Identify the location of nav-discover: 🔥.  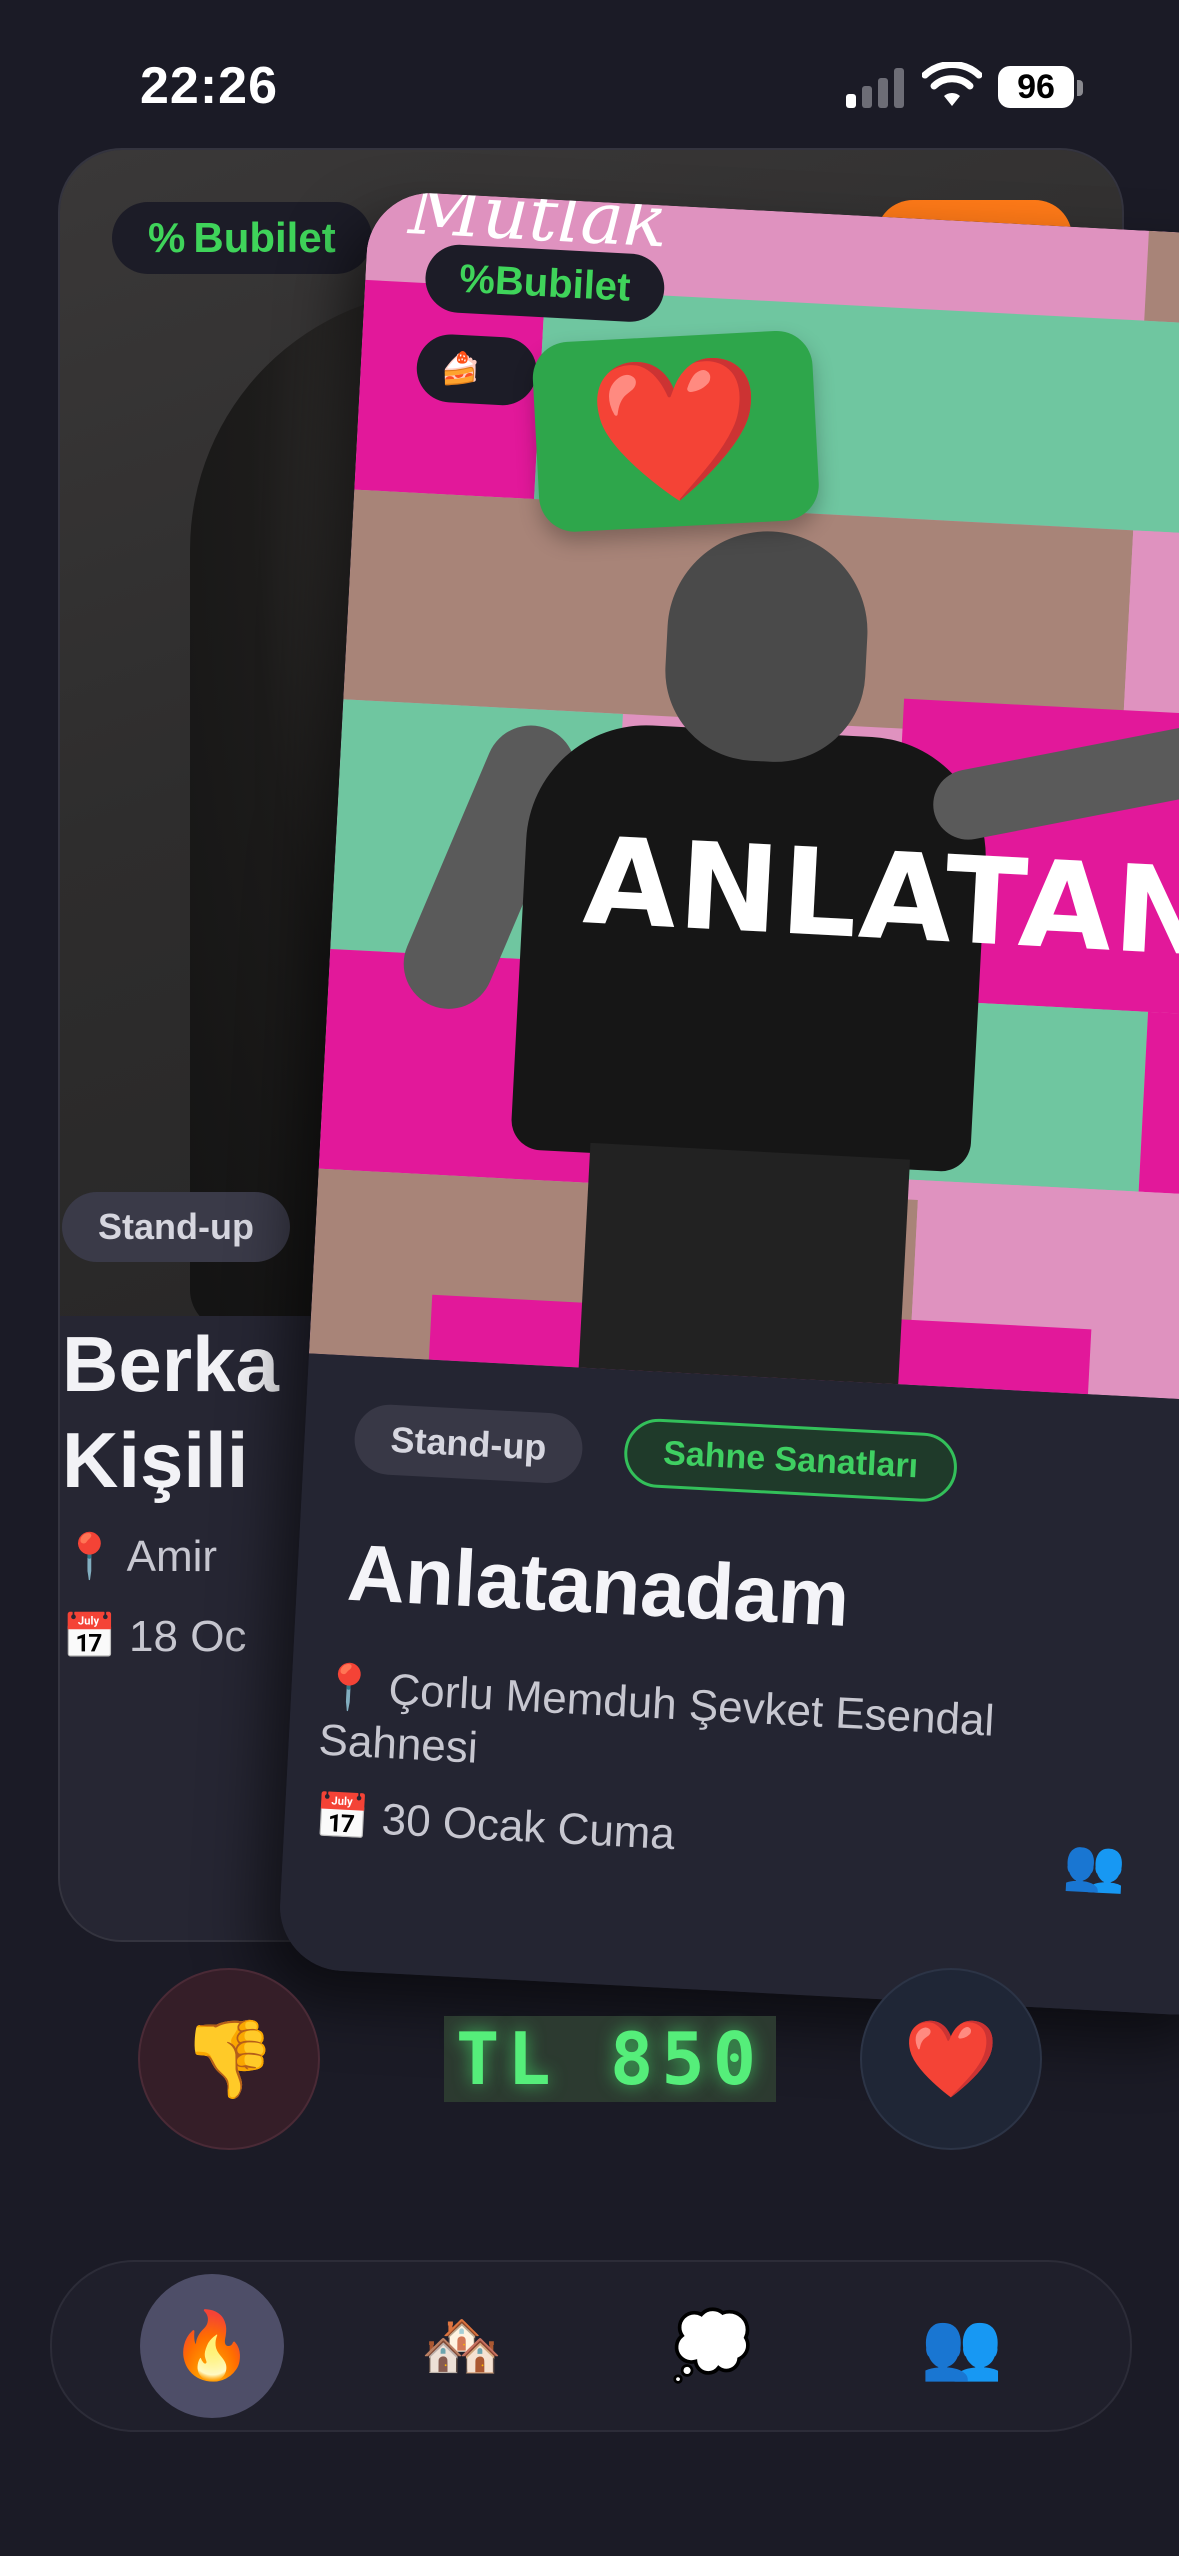
(212, 2346).